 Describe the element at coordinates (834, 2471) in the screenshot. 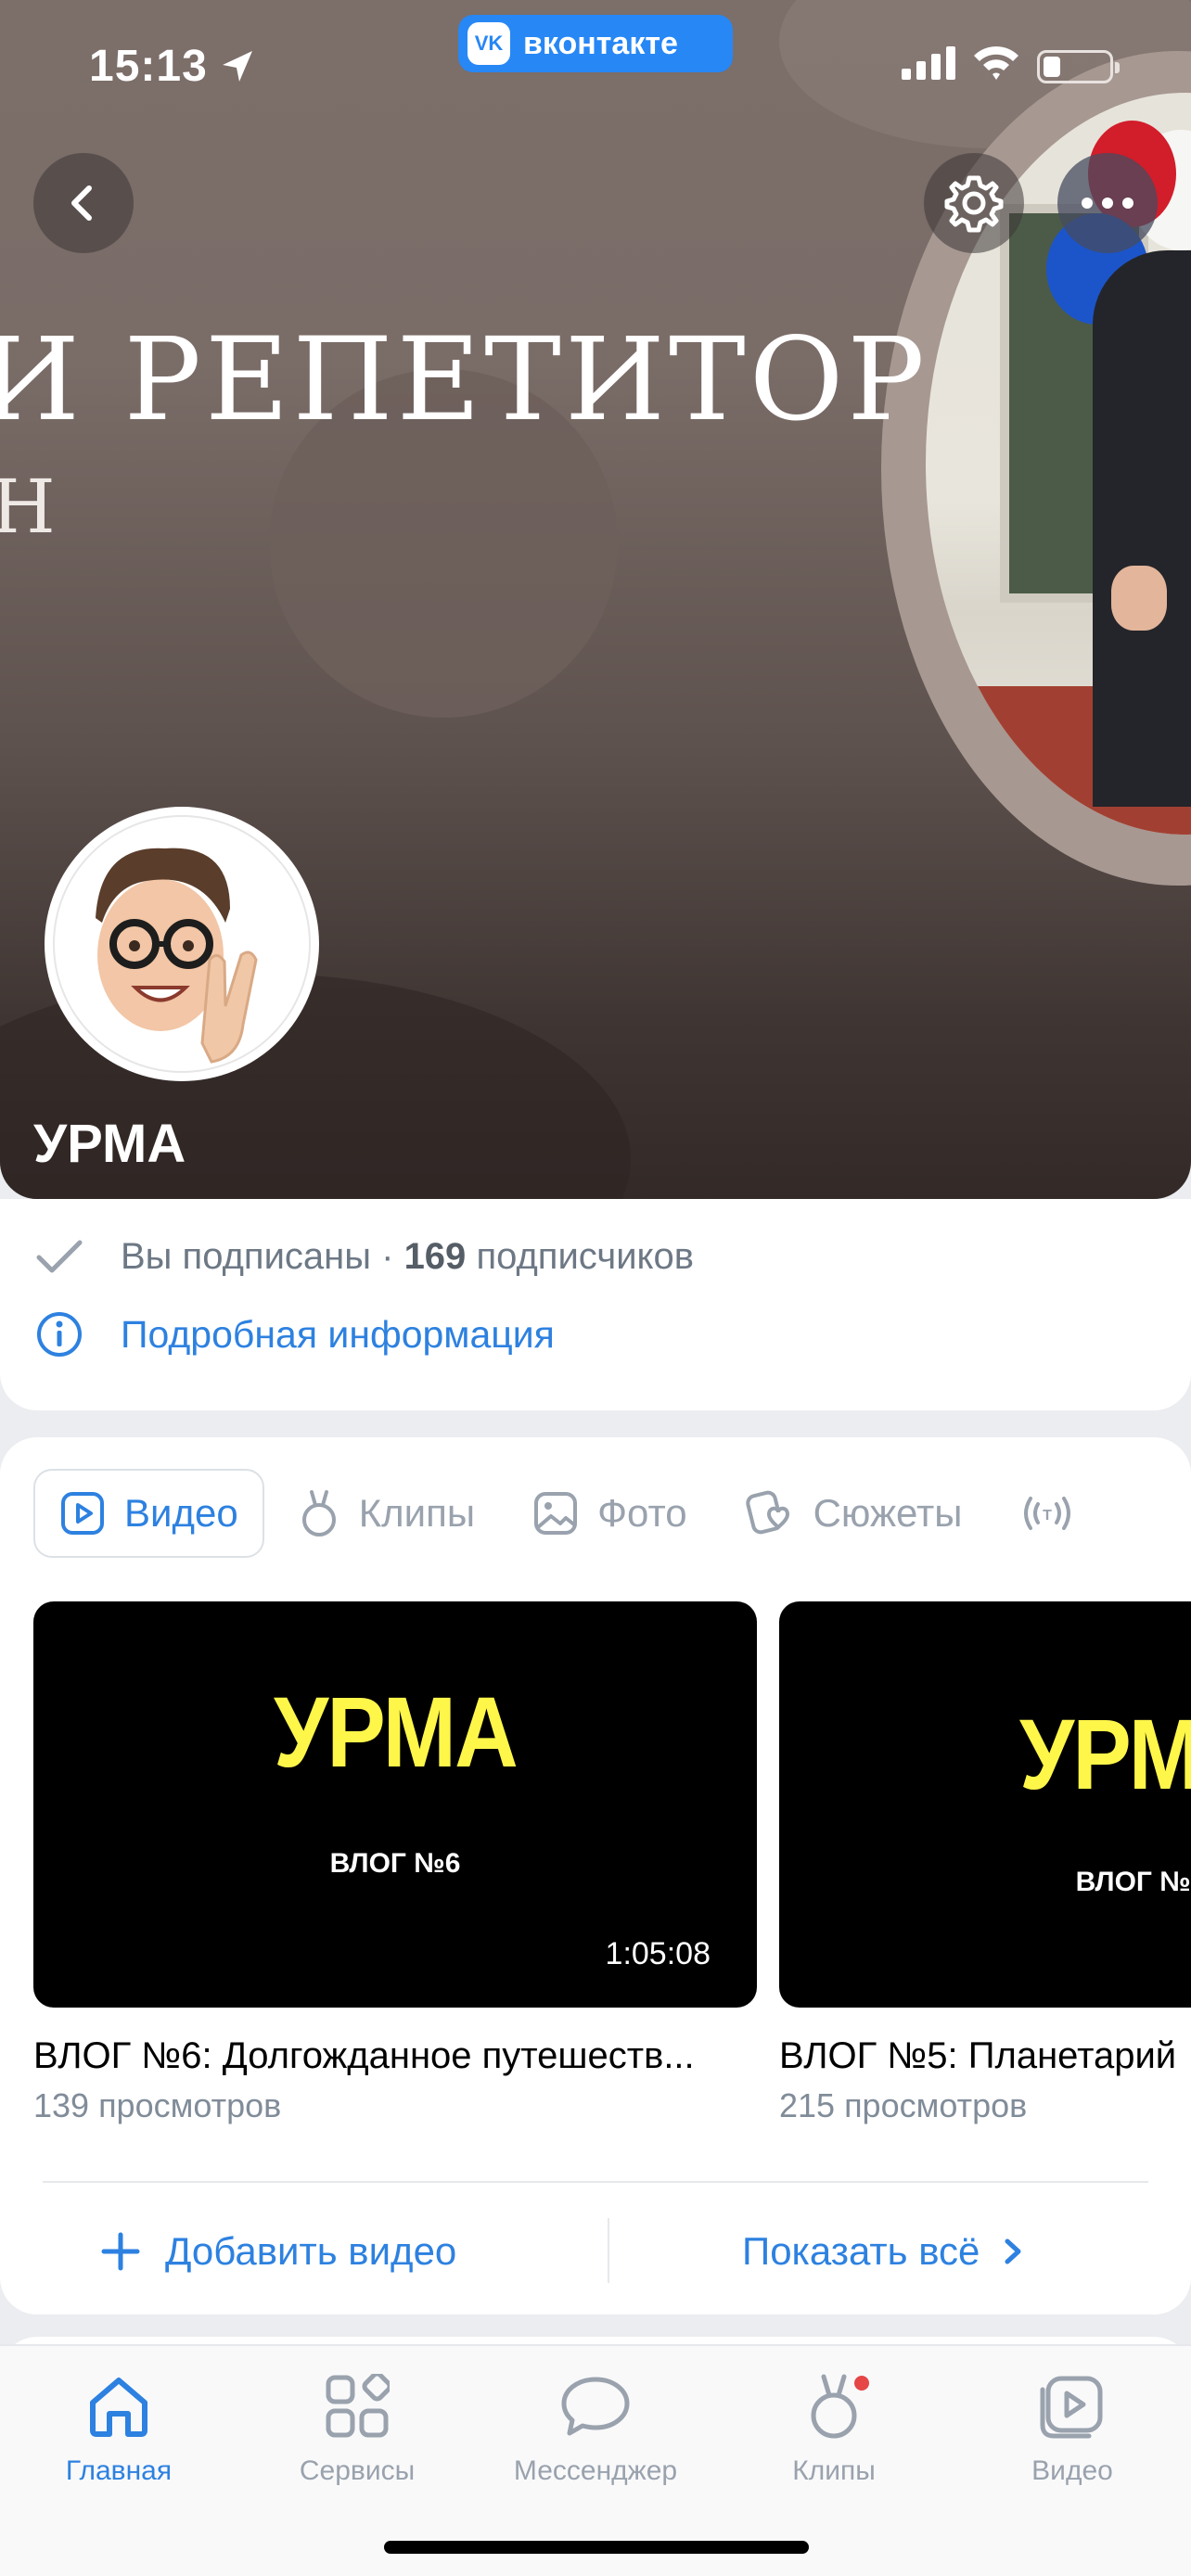

I see `tabbar-clips-label: Клипы` at that location.